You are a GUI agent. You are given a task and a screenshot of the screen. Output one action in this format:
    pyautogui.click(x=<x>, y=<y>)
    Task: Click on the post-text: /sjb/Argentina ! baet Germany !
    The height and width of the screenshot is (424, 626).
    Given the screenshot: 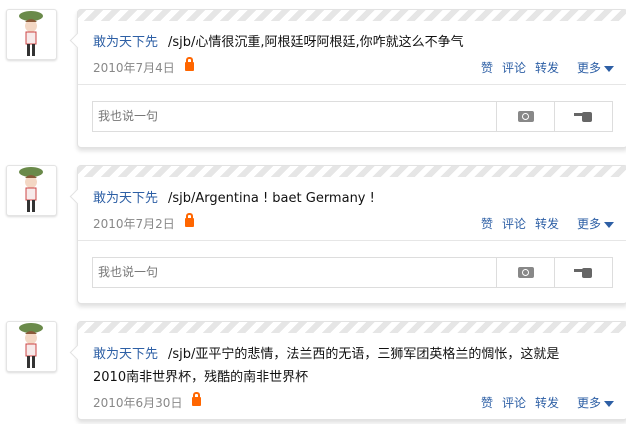 What is the action you would take?
    pyautogui.click(x=271, y=198)
    